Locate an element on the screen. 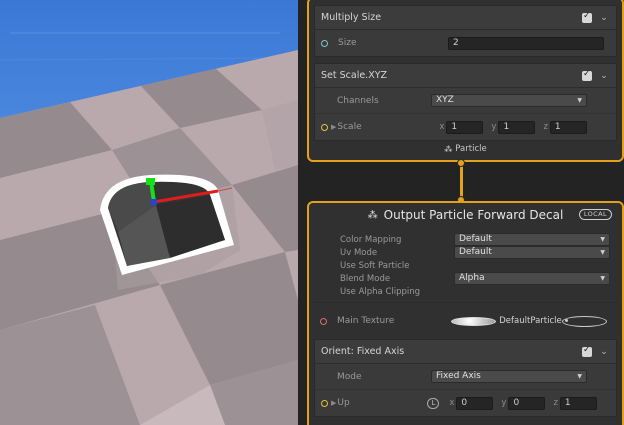  up-y-field: 0 is located at coordinates (527, 403).